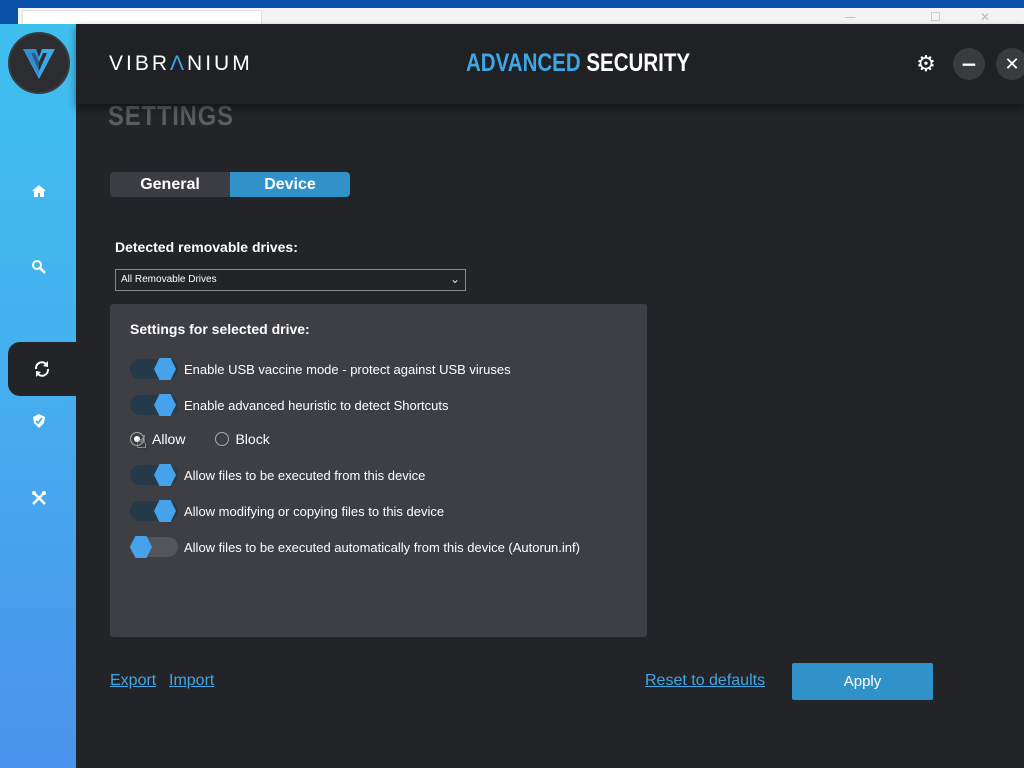  I want to click on nav-home, so click(39, 191).